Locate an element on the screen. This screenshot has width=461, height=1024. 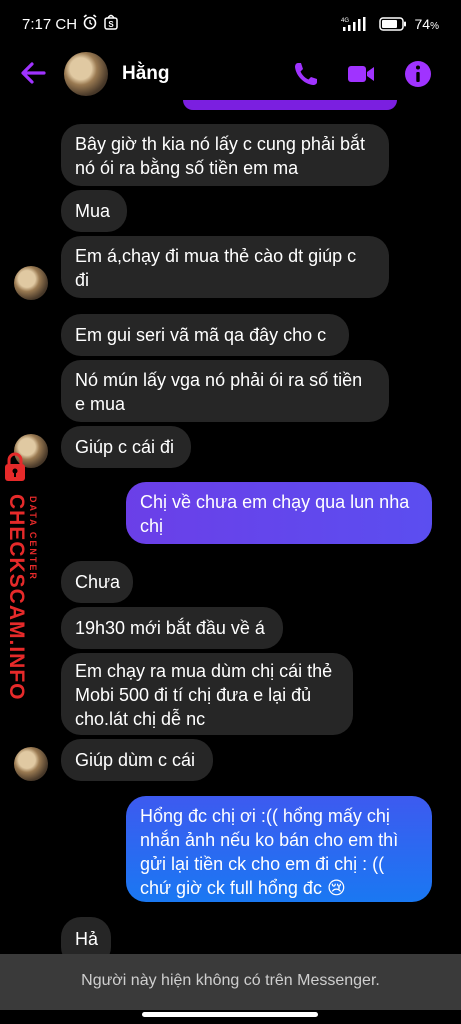
status-right: 4G 74% is located at coordinates (390, 24).